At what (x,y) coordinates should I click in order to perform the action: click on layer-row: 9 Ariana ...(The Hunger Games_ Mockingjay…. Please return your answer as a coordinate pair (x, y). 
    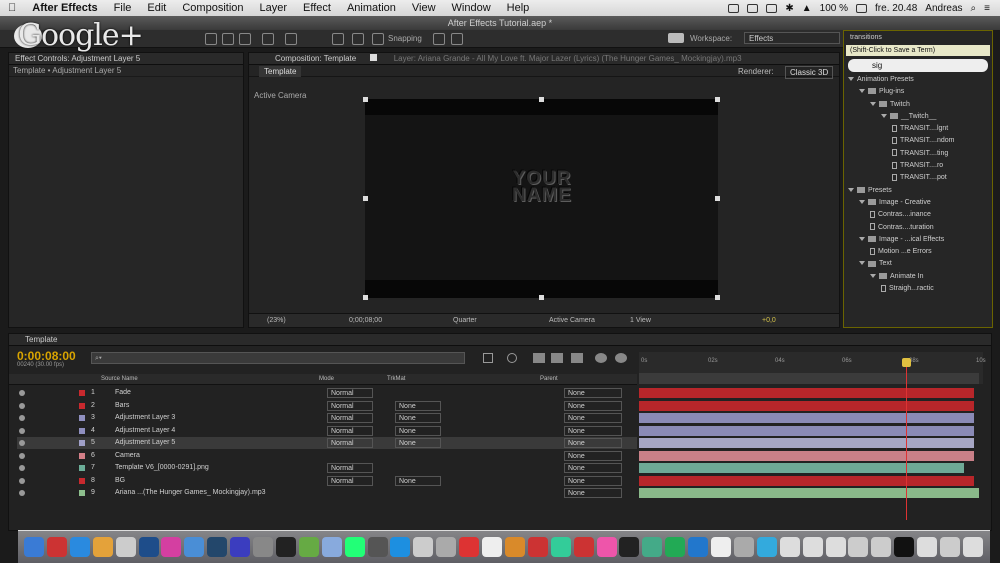
    Looking at the image, I should click on (327, 493).